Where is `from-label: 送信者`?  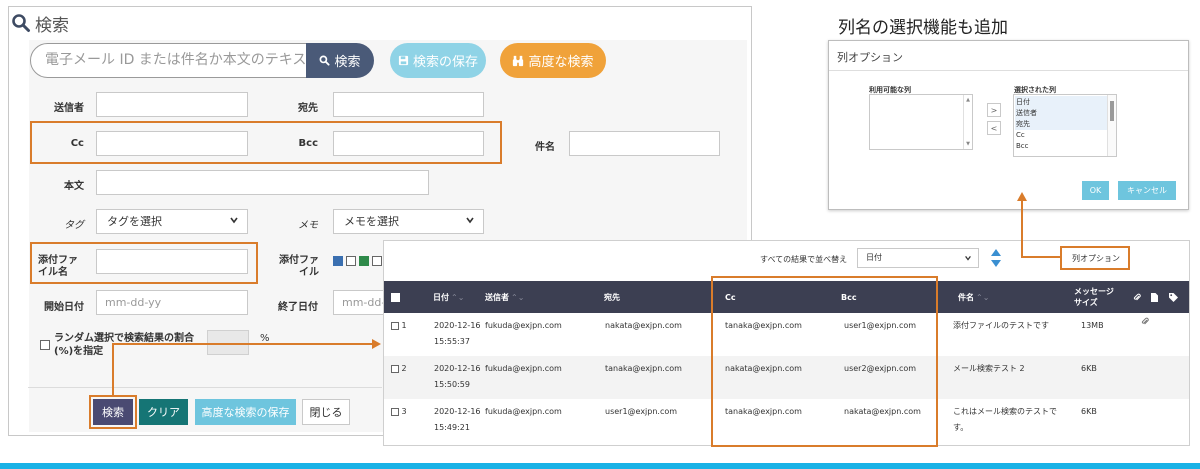
from-label: 送信者 is located at coordinates (69, 108).